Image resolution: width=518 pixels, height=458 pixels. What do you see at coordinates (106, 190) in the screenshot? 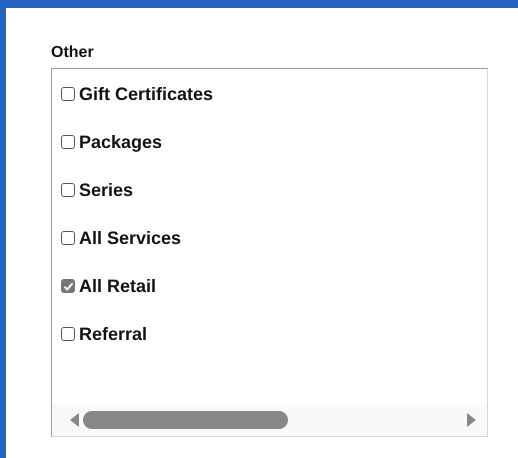
I see `checkbox-label: Series` at bounding box center [106, 190].